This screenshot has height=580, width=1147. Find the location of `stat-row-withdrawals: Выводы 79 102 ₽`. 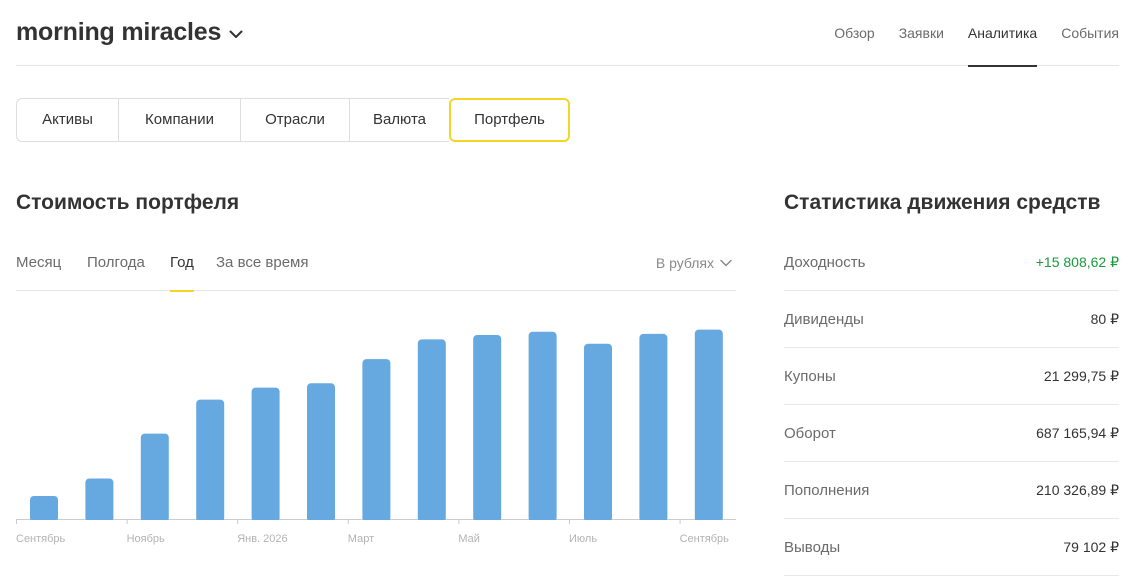

stat-row-withdrawals: Выводы 79 102 ₽ is located at coordinates (951, 547).